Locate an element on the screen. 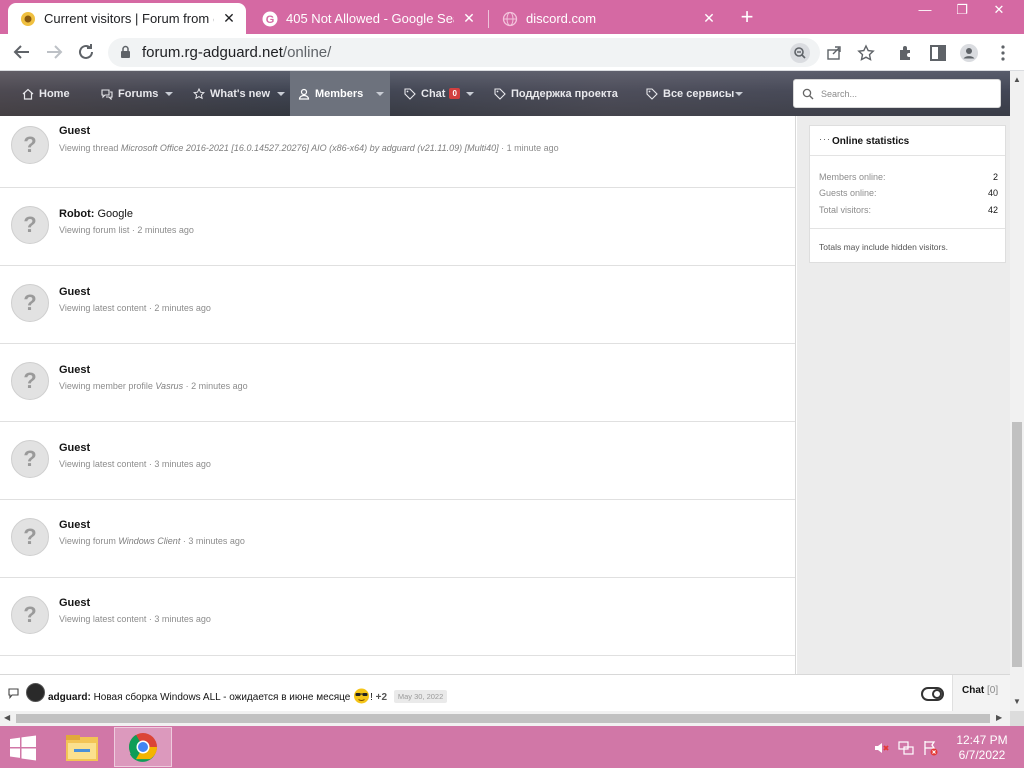  shout-plus-count: +2 is located at coordinates (381, 697).